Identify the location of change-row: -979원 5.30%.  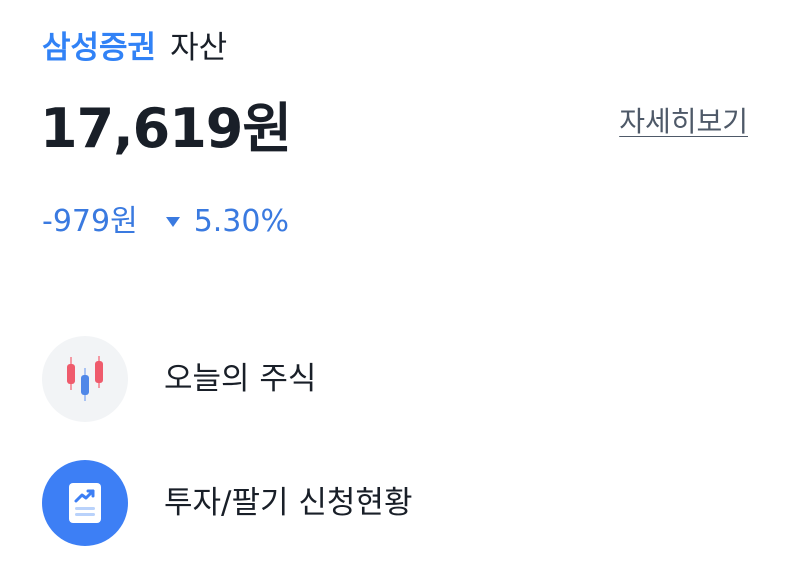
(165, 222).